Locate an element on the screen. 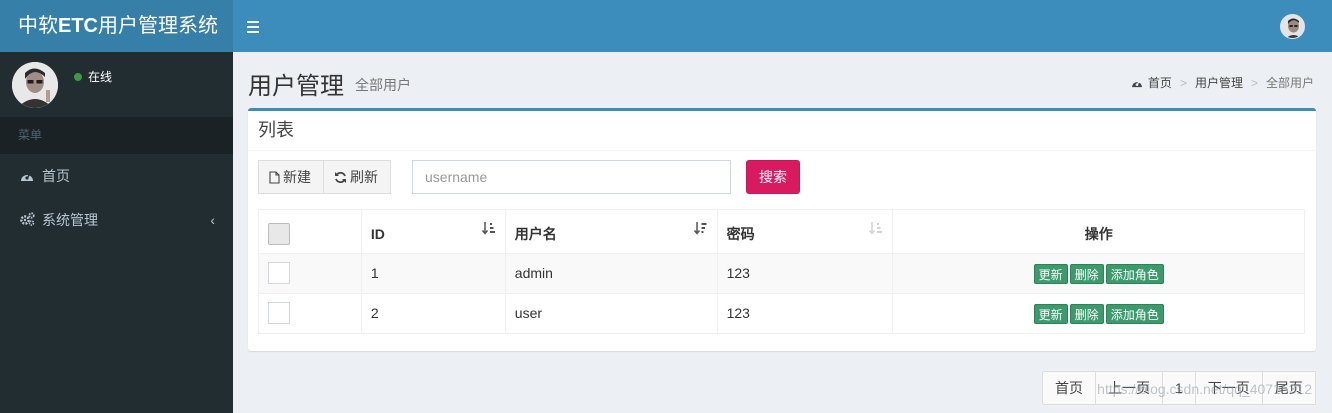  sidebar-item-label: 系统管理 is located at coordinates (70, 220).